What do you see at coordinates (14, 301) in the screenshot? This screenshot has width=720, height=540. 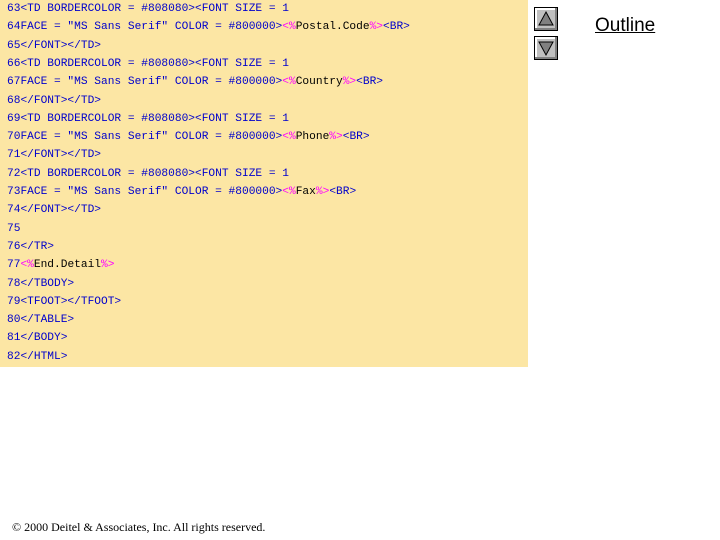 I see `line-number: 79` at bounding box center [14, 301].